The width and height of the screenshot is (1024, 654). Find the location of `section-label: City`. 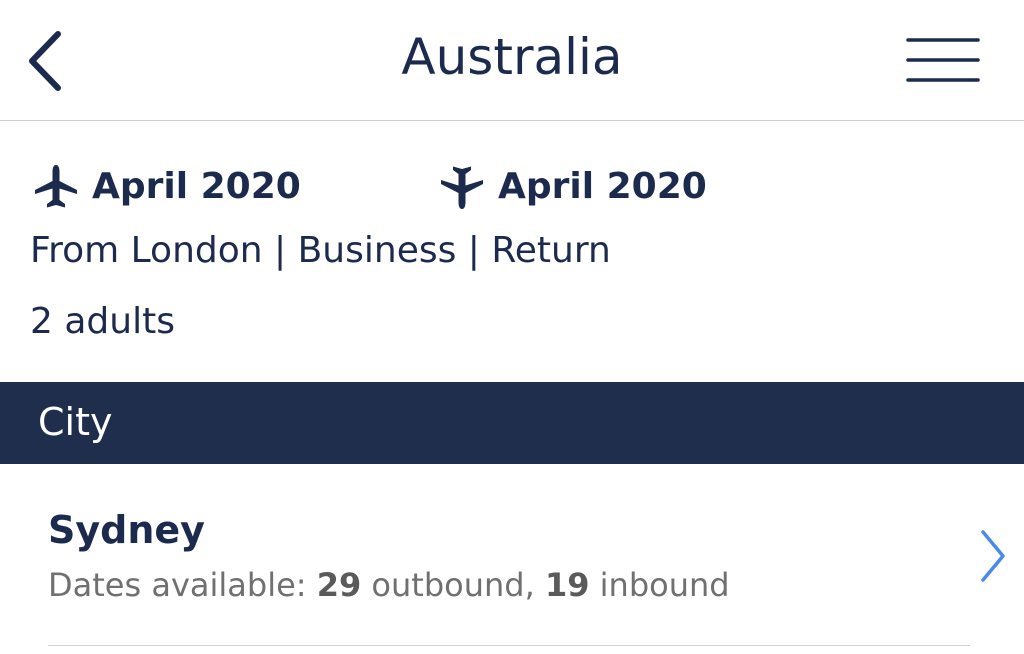

section-label: City is located at coordinates (75, 422).